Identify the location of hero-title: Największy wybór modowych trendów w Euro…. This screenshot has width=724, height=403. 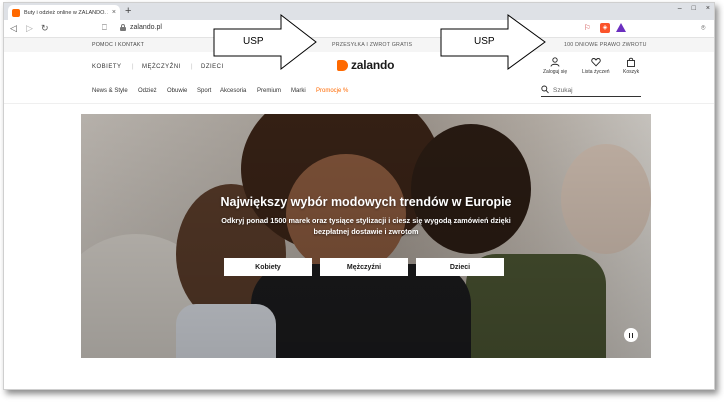
(366, 202).